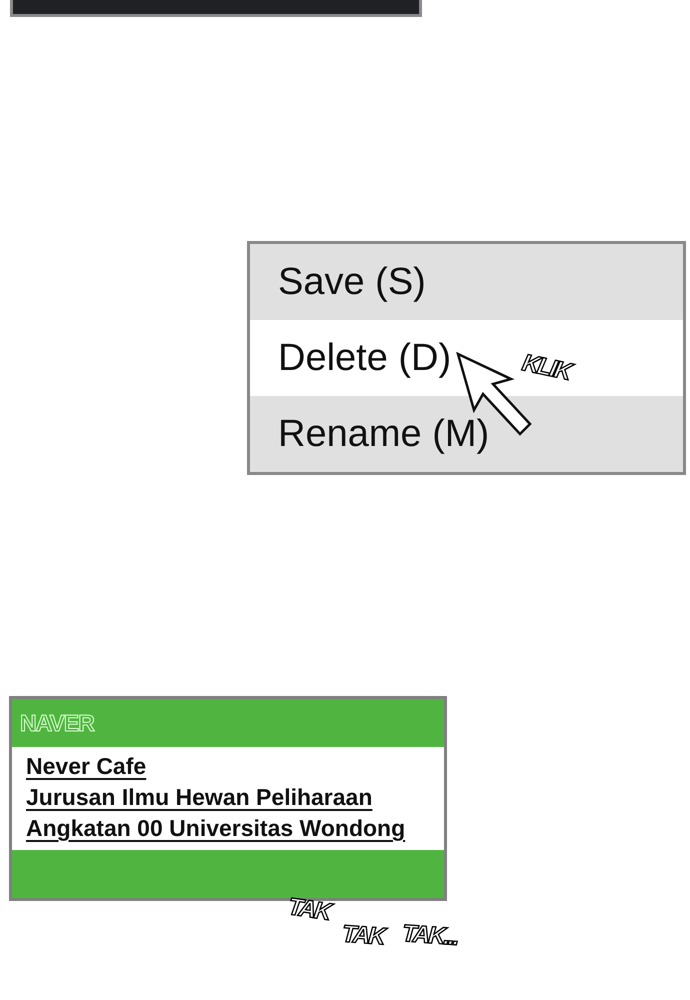 The height and width of the screenshot is (1000, 690). I want to click on title-text: Angkatan 00 Universitas Wondong, so click(216, 828).